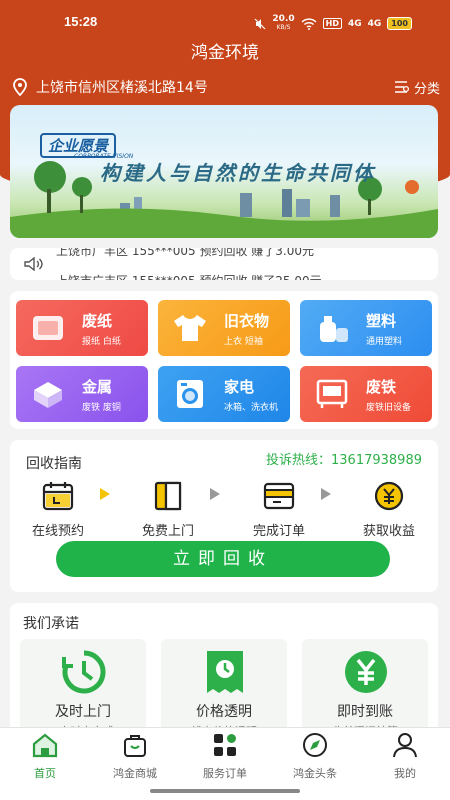  Describe the element at coordinates (185, 253) in the screenshot. I see `ticker-line: 上饶市广丰区 155***005 预约回收 赚了3.00元` at that location.